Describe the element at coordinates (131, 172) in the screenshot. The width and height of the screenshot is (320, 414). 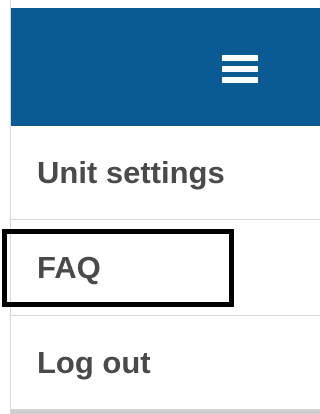
I see `menu-item-label: Unit settings` at that location.